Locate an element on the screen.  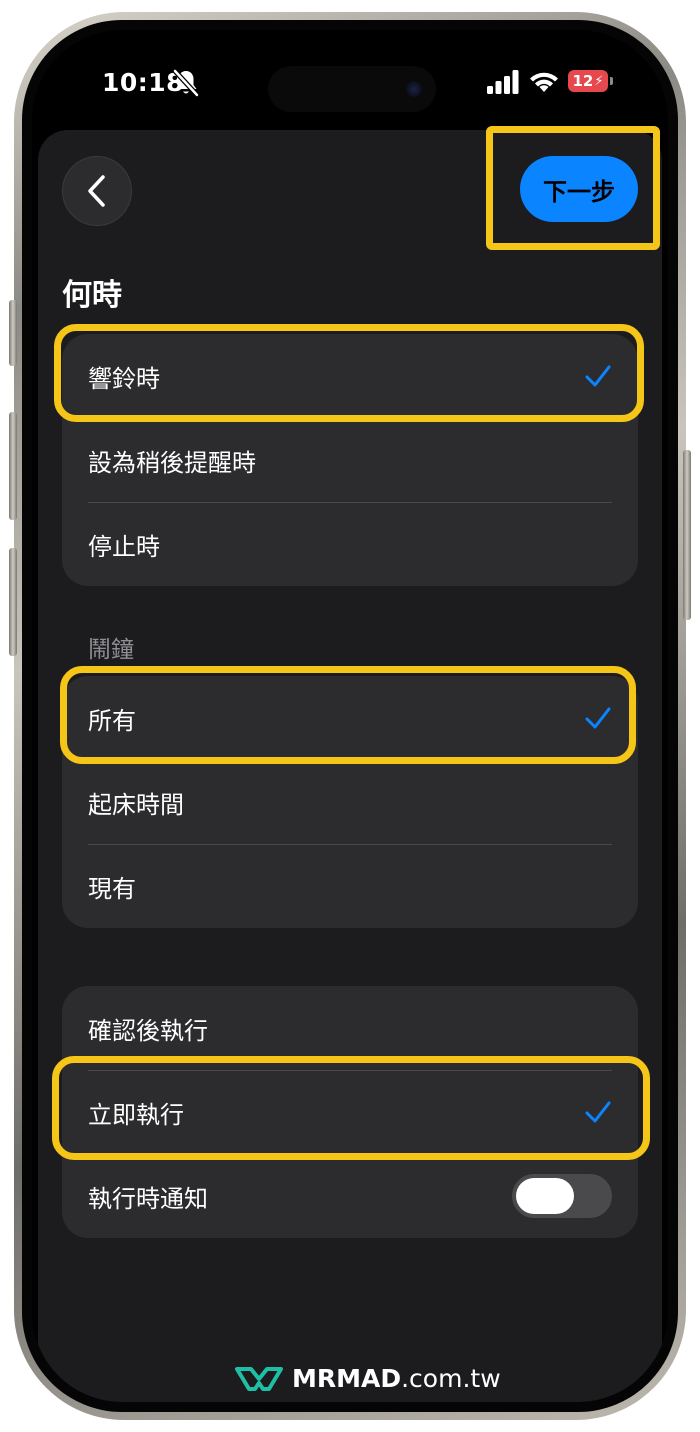
notify-when-run-row: 執行時通知 is located at coordinates (350, 1196).